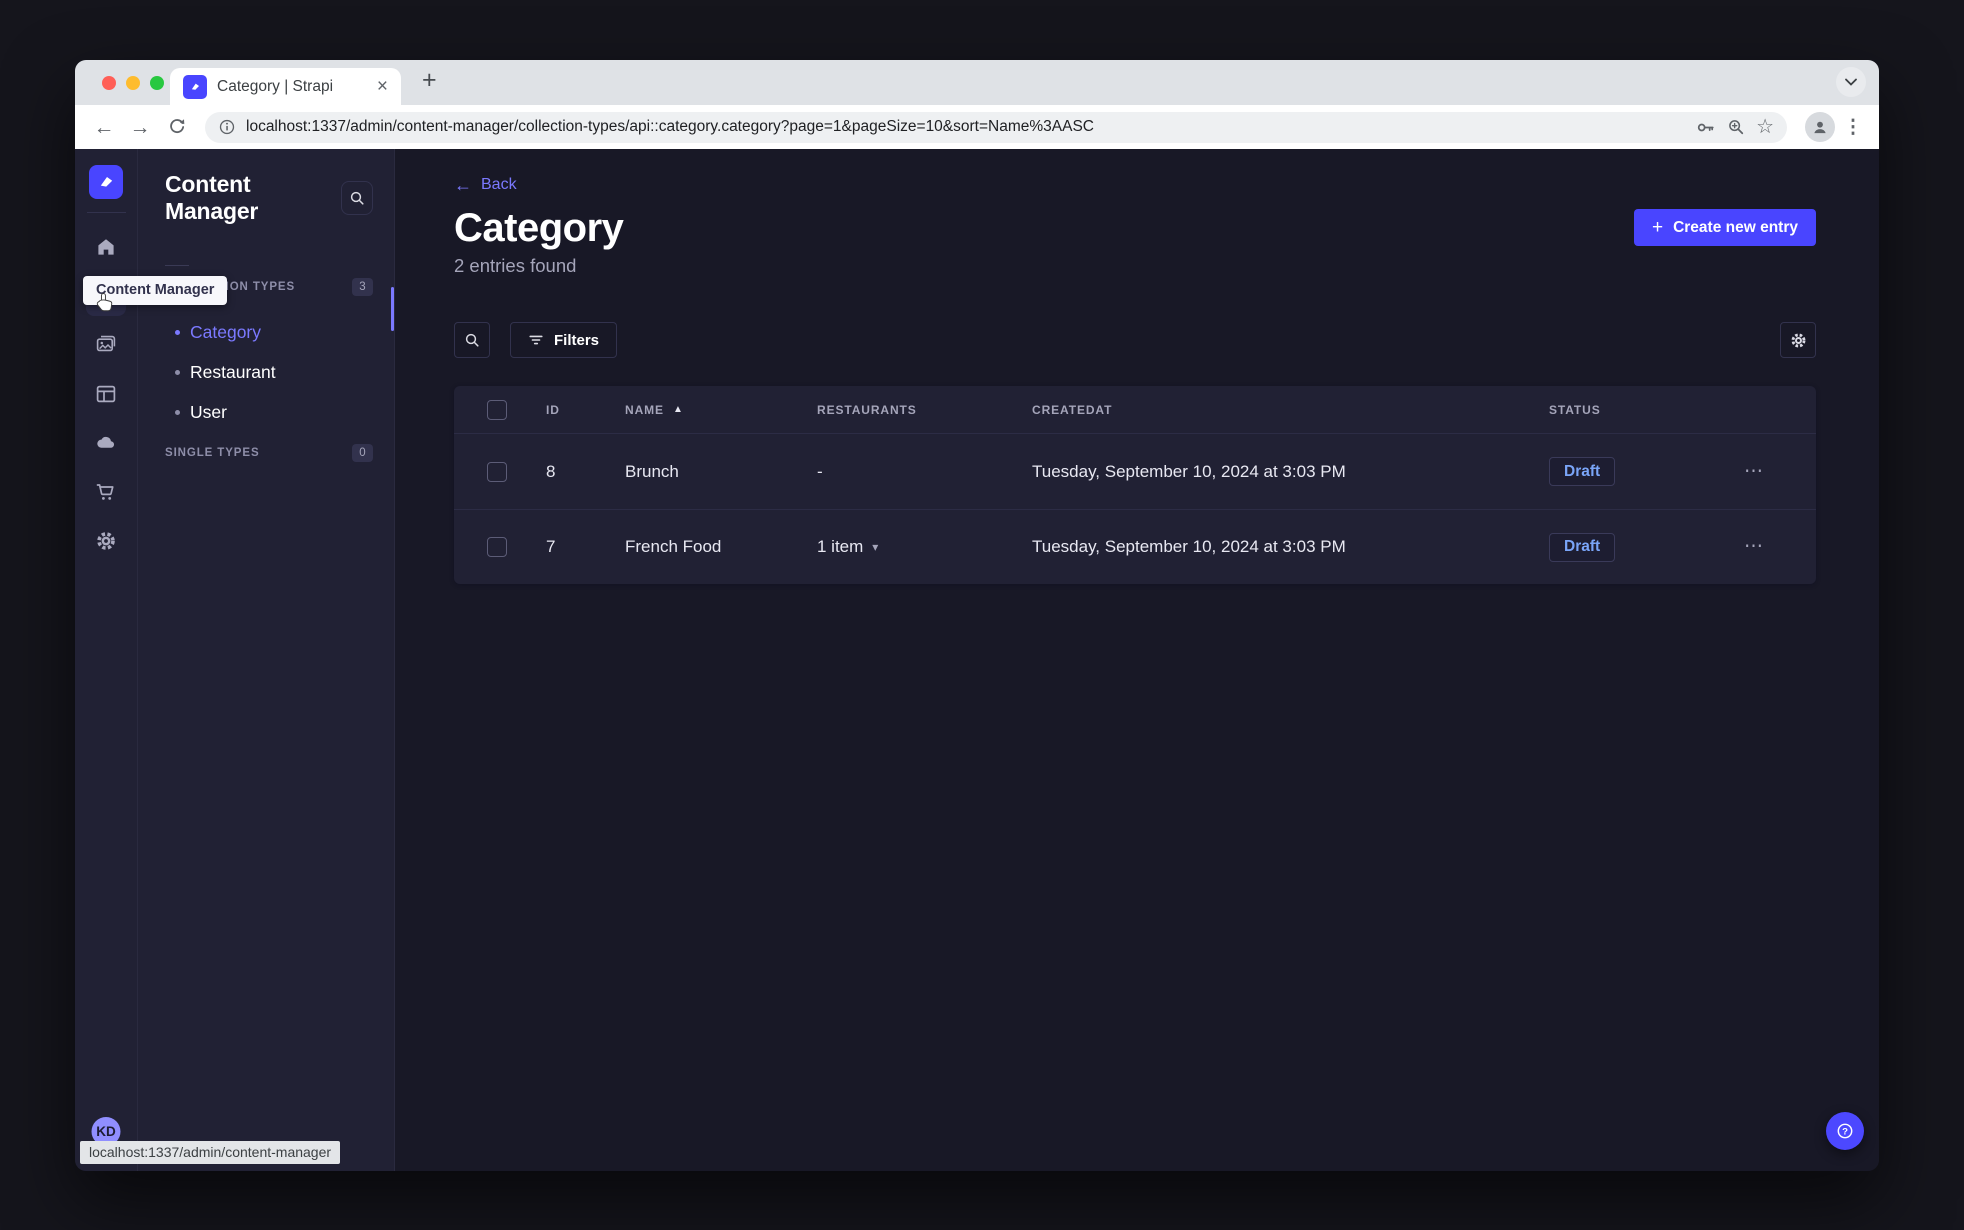 The width and height of the screenshot is (1964, 1230). Describe the element at coordinates (104, 127) in the screenshot. I see `browser-back-button: ←` at that location.